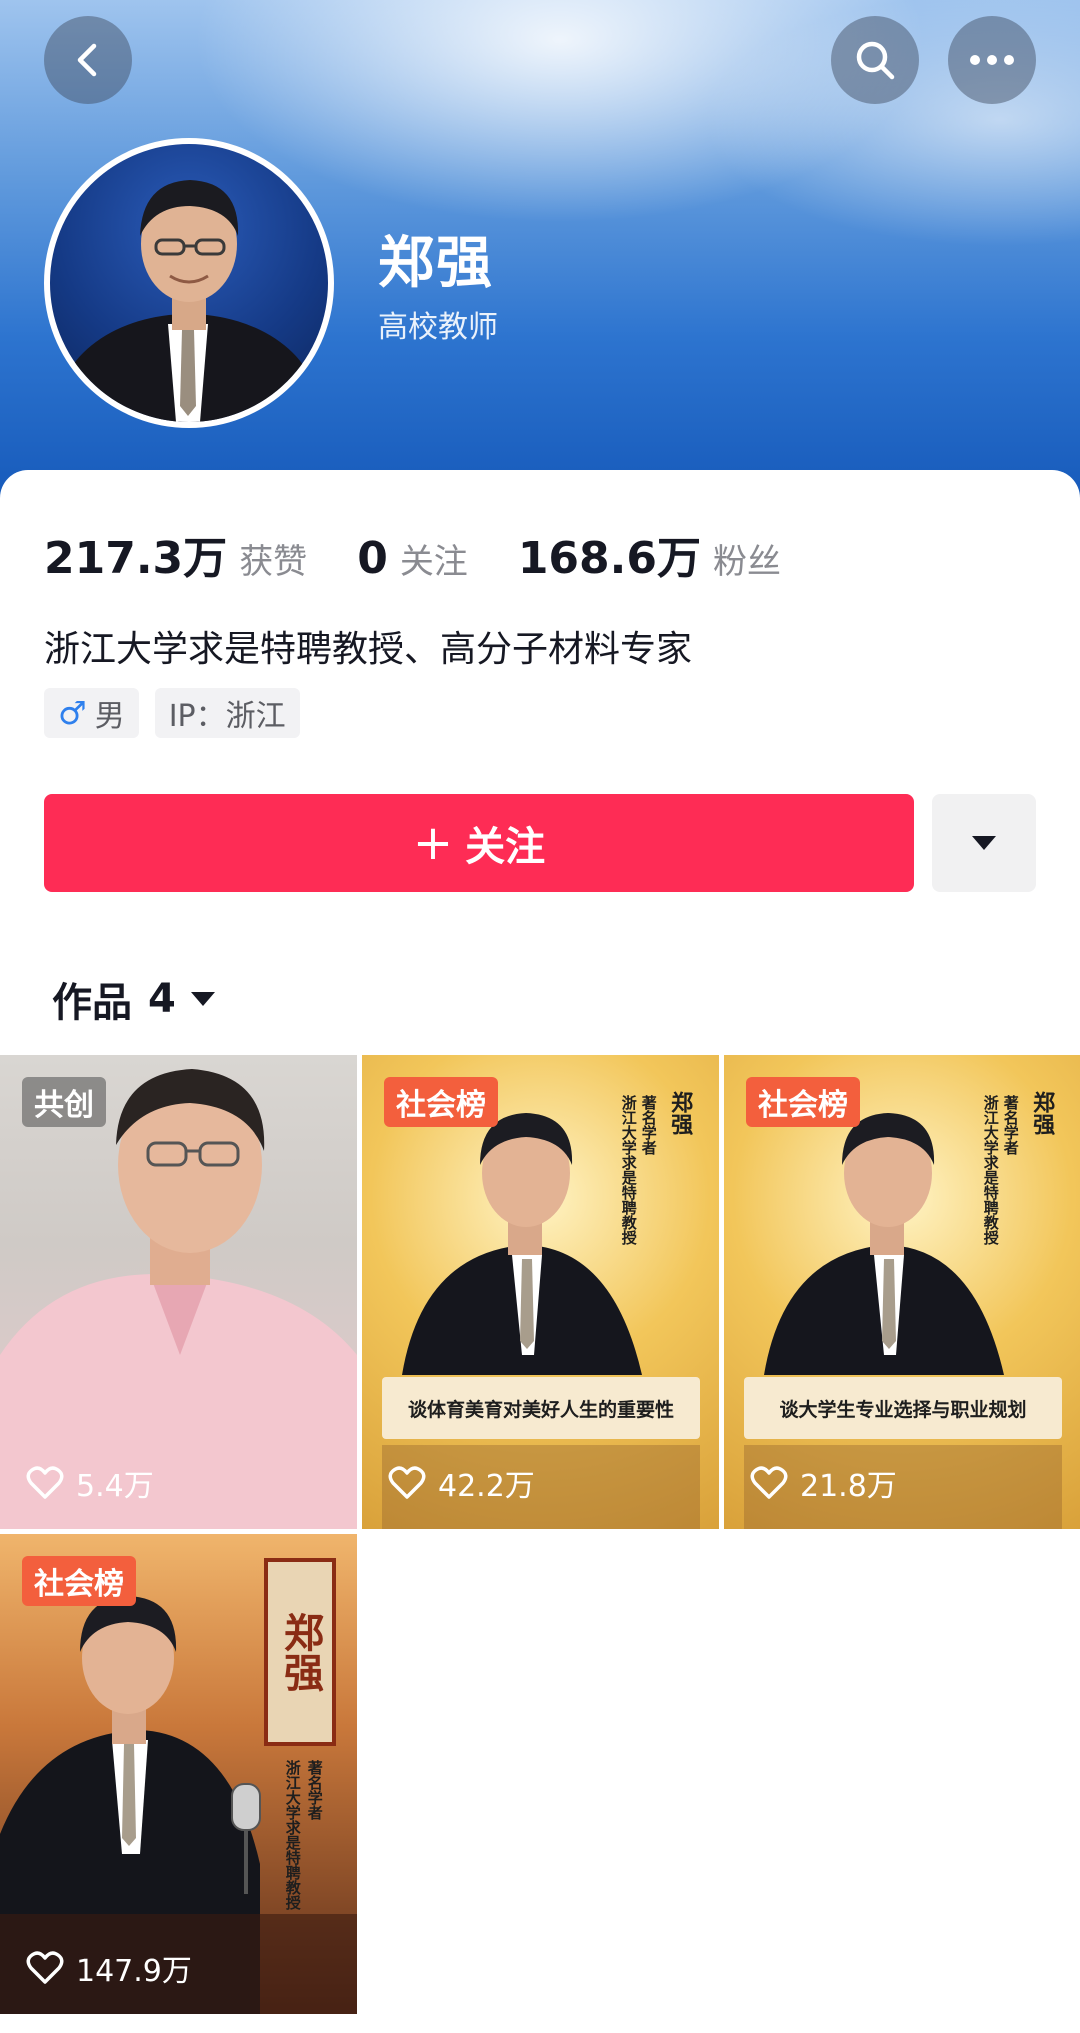 This screenshot has width=1080, height=2033. What do you see at coordinates (135, 554) in the screenshot?
I see `likes-count: 217.3万` at bounding box center [135, 554].